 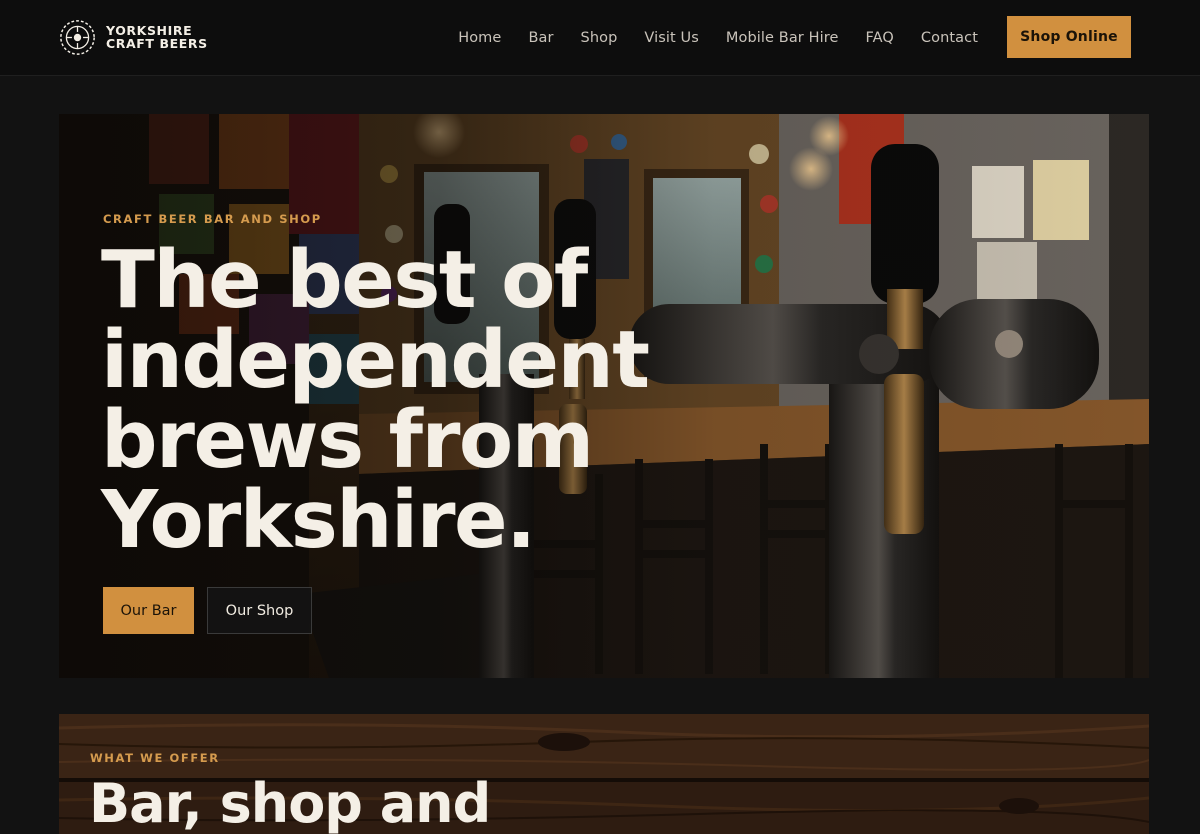 I want to click on hero-heading-line: independent, so click(x=375, y=360).